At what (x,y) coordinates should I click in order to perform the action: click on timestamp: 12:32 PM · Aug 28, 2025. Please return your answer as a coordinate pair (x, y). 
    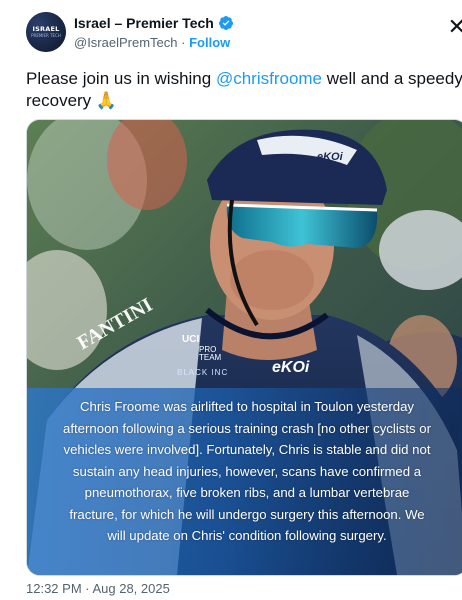
    Looking at the image, I should click on (98, 588).